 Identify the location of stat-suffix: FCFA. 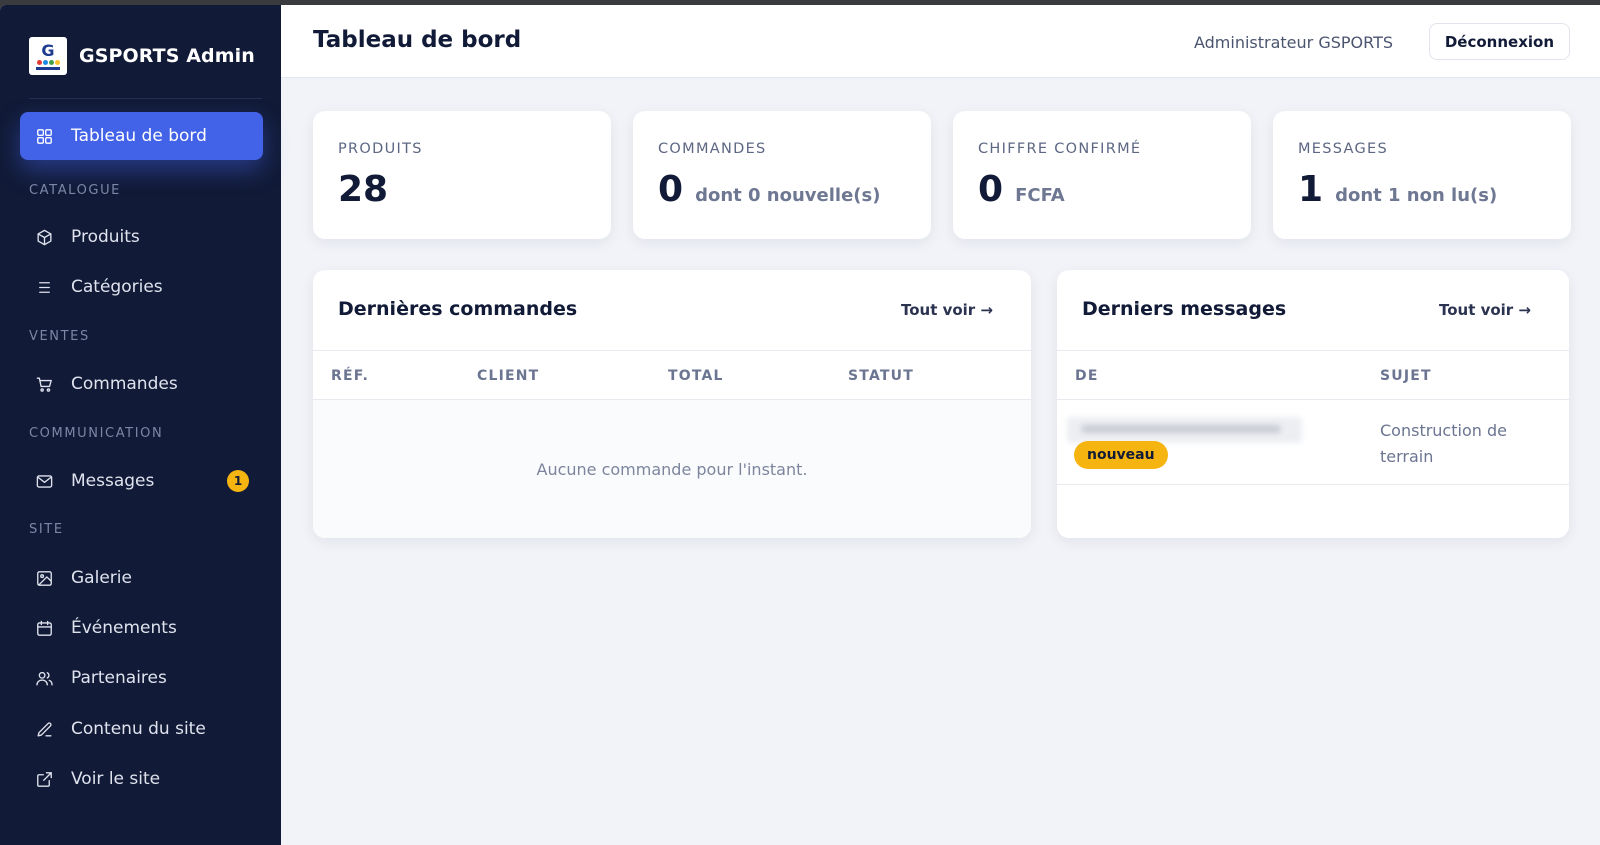
(1040, 195).